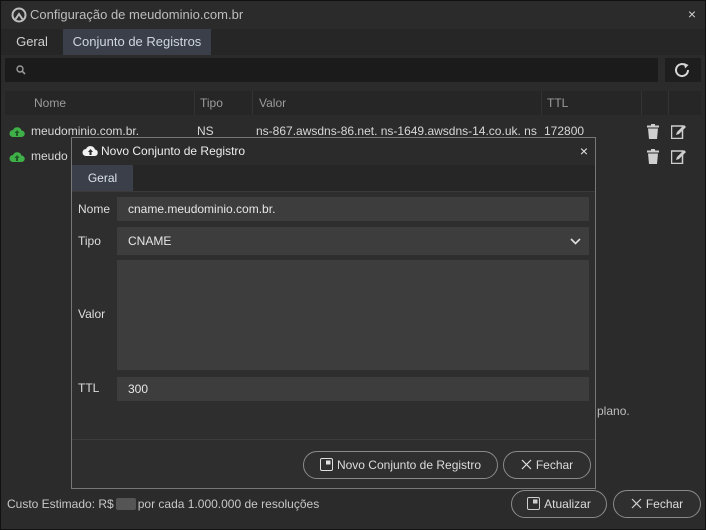 The image size is (706, 530). What do you see at coordinates (19, 15) in the screenshot?
I see `app-logo-icon` at bounding box center [19, 15].